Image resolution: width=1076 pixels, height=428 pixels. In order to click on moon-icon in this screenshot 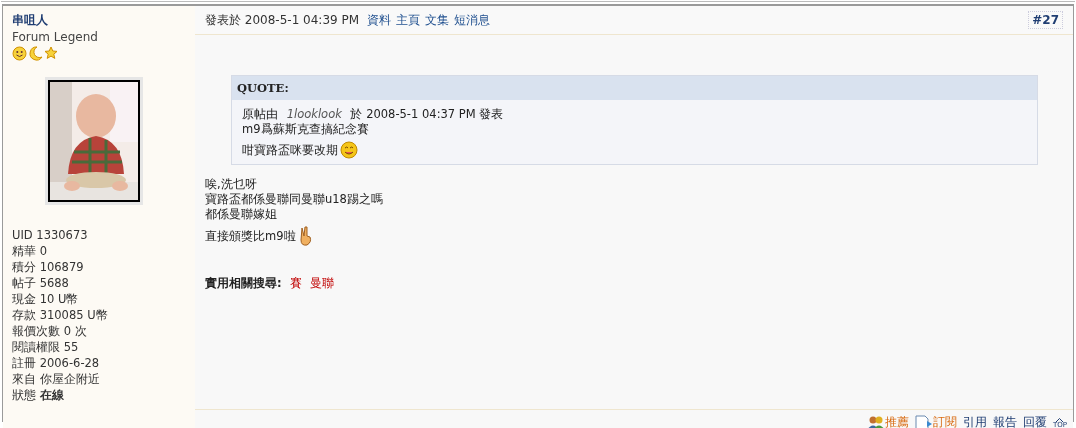, I will do `click(35, 53)`.